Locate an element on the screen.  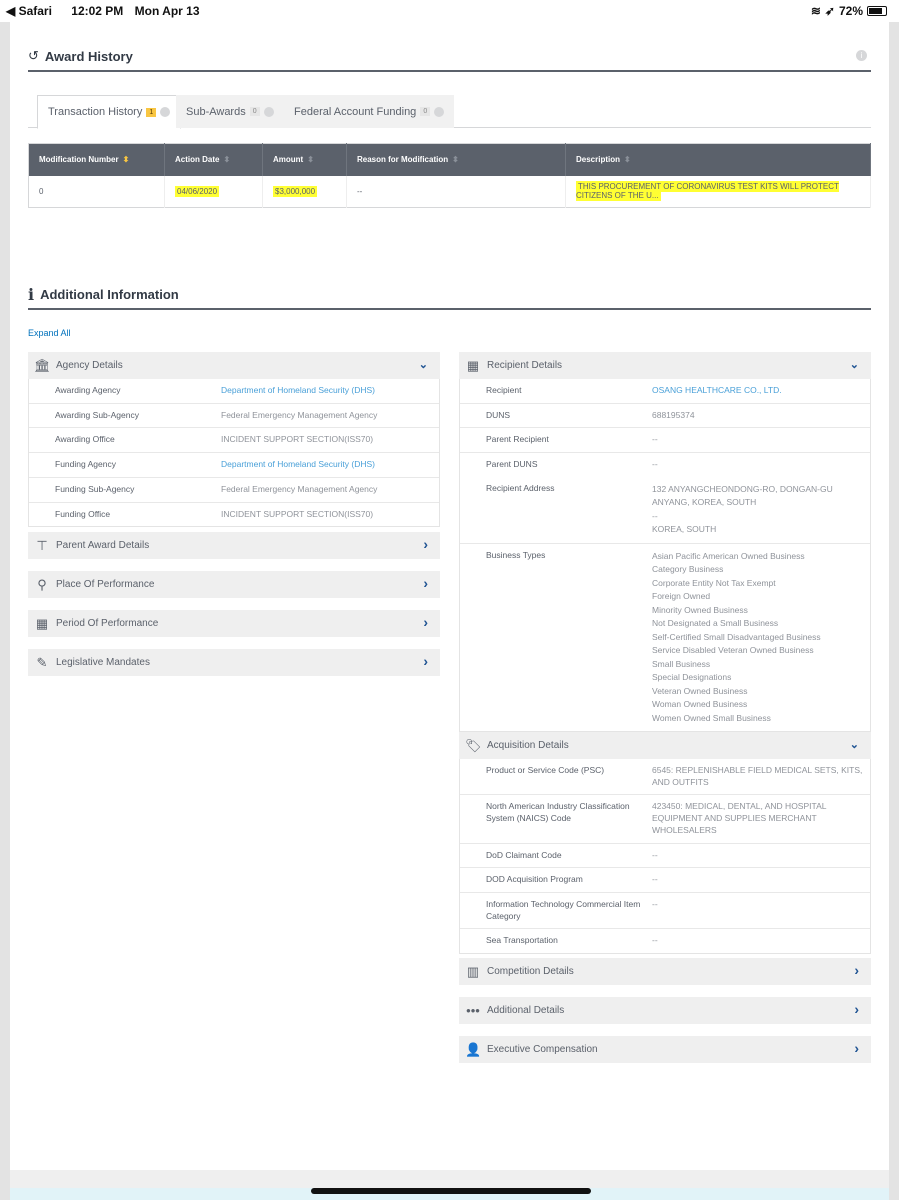
sitemap-icon: ⊤ is located at coordinates (42, 545).